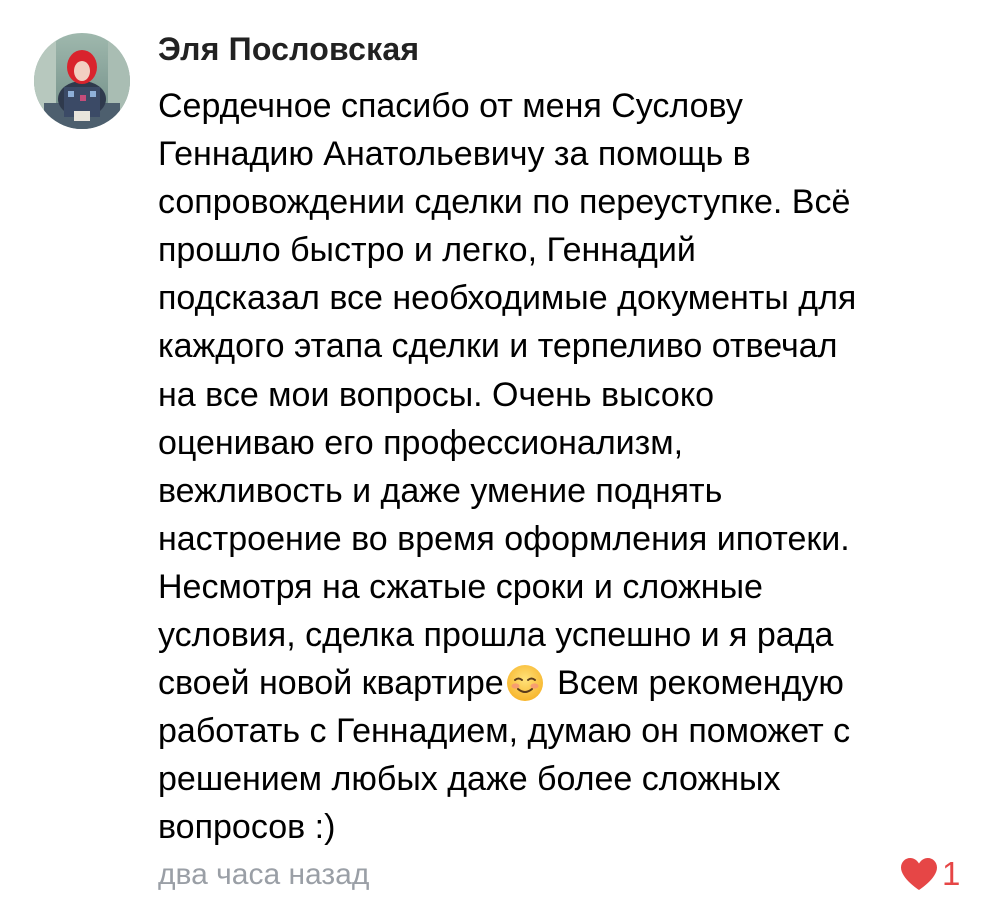 The width and height of the screenshot is (1000, 911). What do you see at coordinates (504, 202) in the screenshot?
I see `comment-text-line: сопровождении сделки по переуступке. Всё` at bounding box center [504, 202].